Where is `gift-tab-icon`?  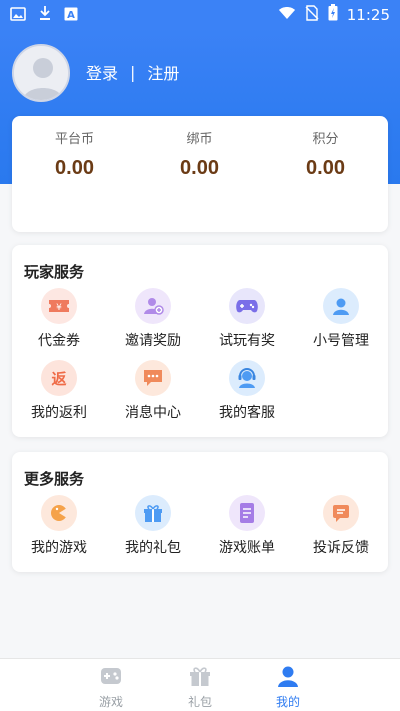
gift-tab-icon is located at coordinates (200, 676).